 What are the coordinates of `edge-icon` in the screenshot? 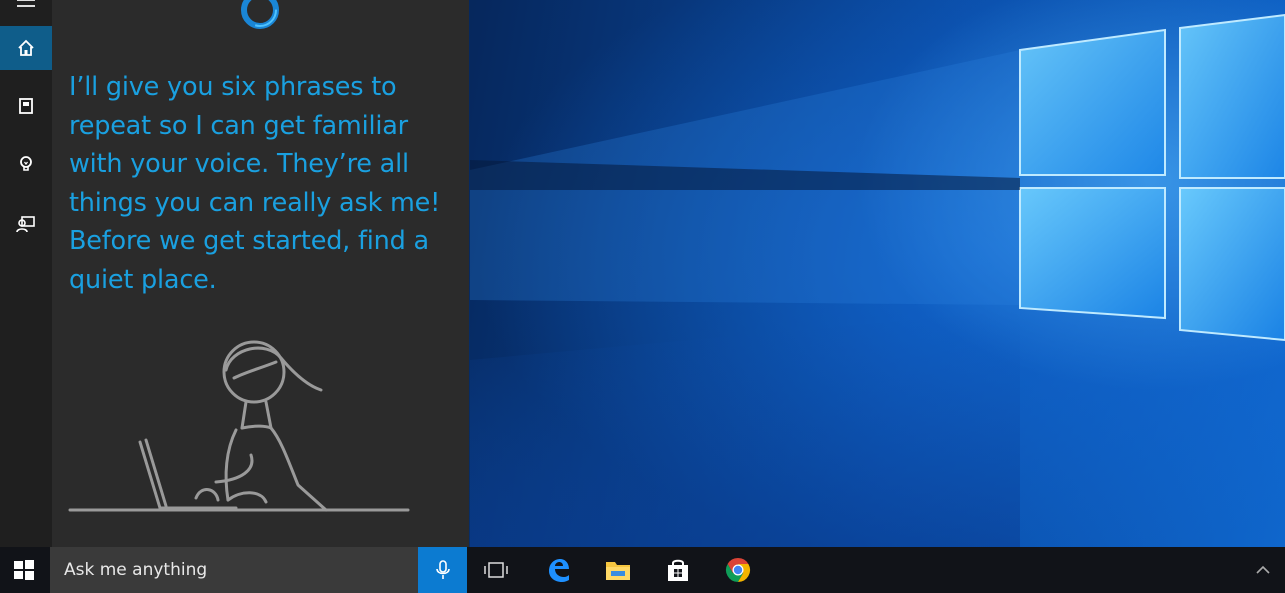 It's located at (559, 570).